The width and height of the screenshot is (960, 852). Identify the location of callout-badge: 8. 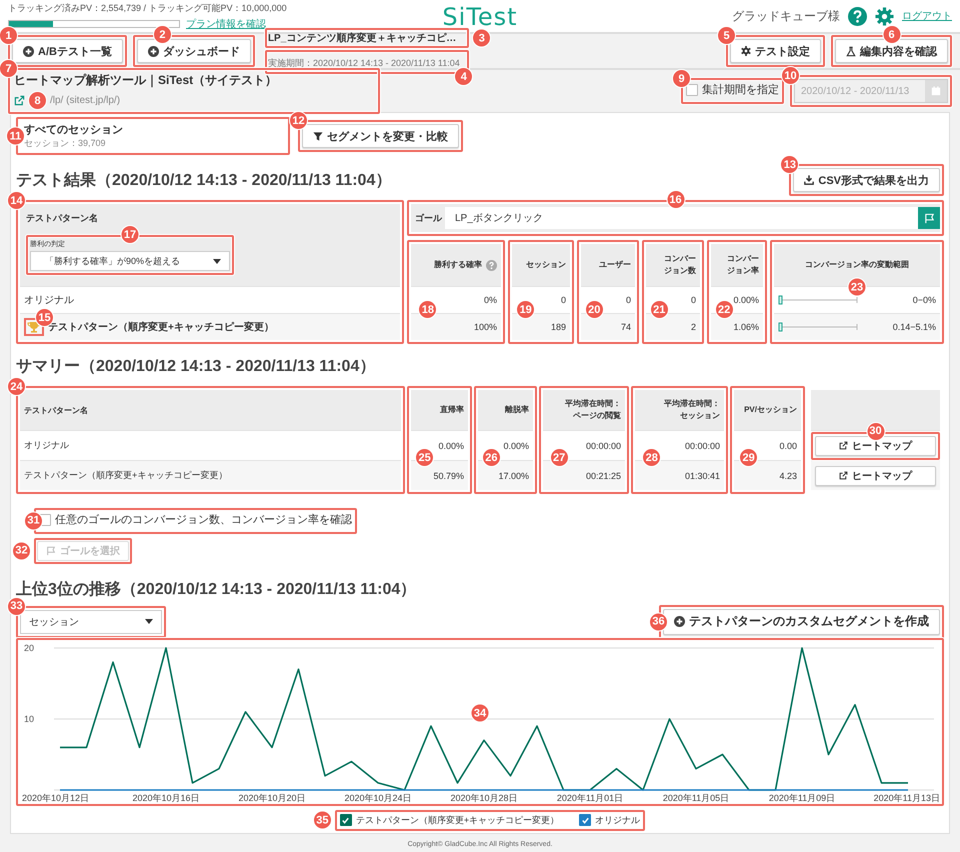
(37, 100).